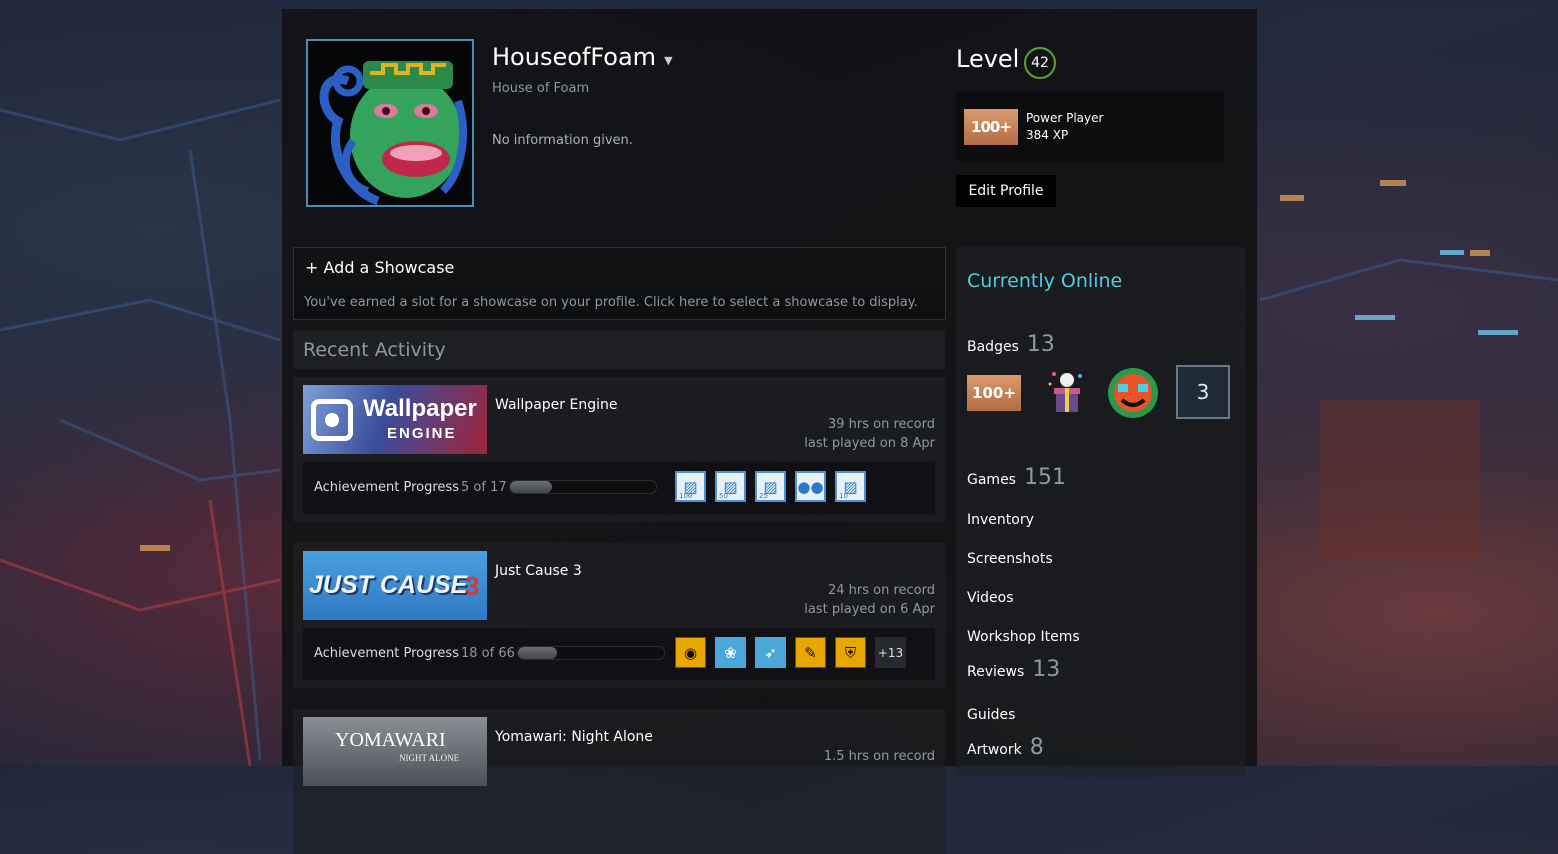 Image resolution: width=1558 pixels, height=854 pixels. I want to click on users-icon: ●●, so click(810, 486).